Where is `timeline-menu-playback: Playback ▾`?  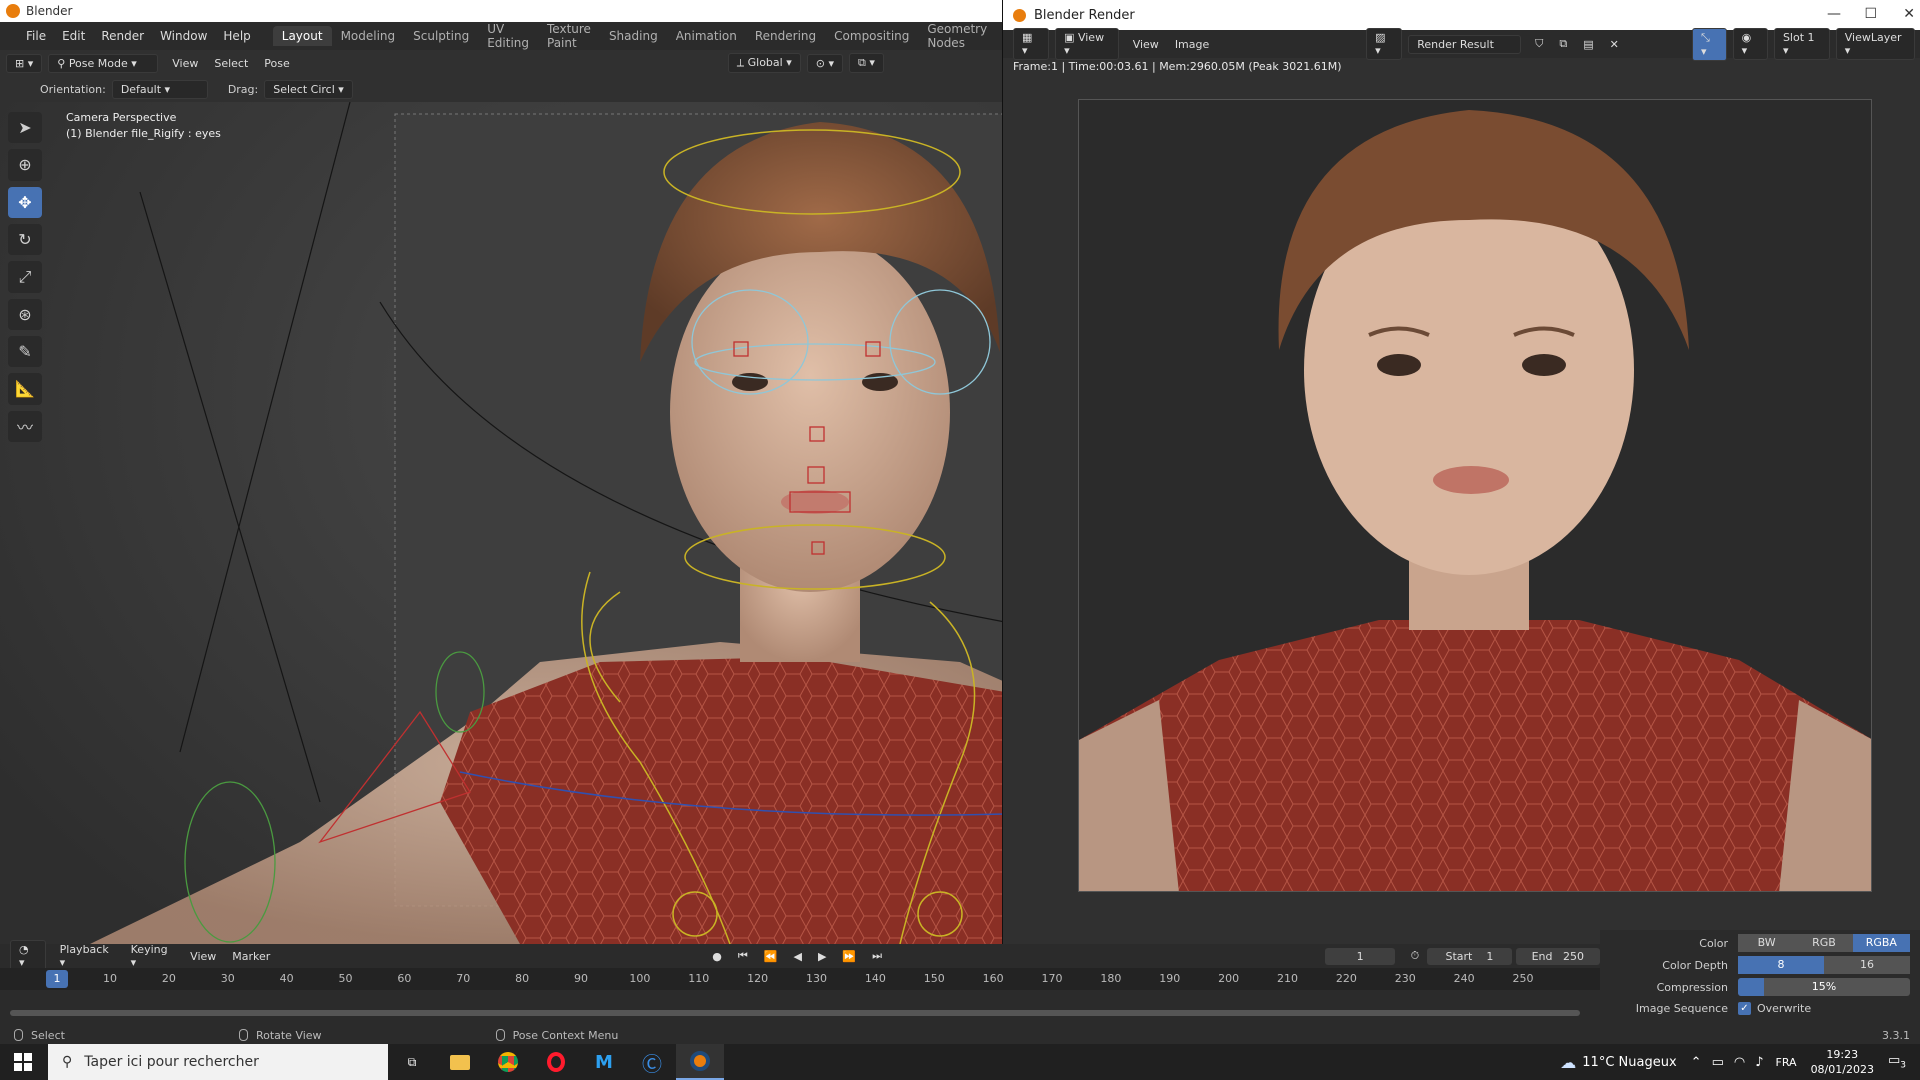 timeline-menu-playback: Playback ▾ is located at coordinates (87, 956).